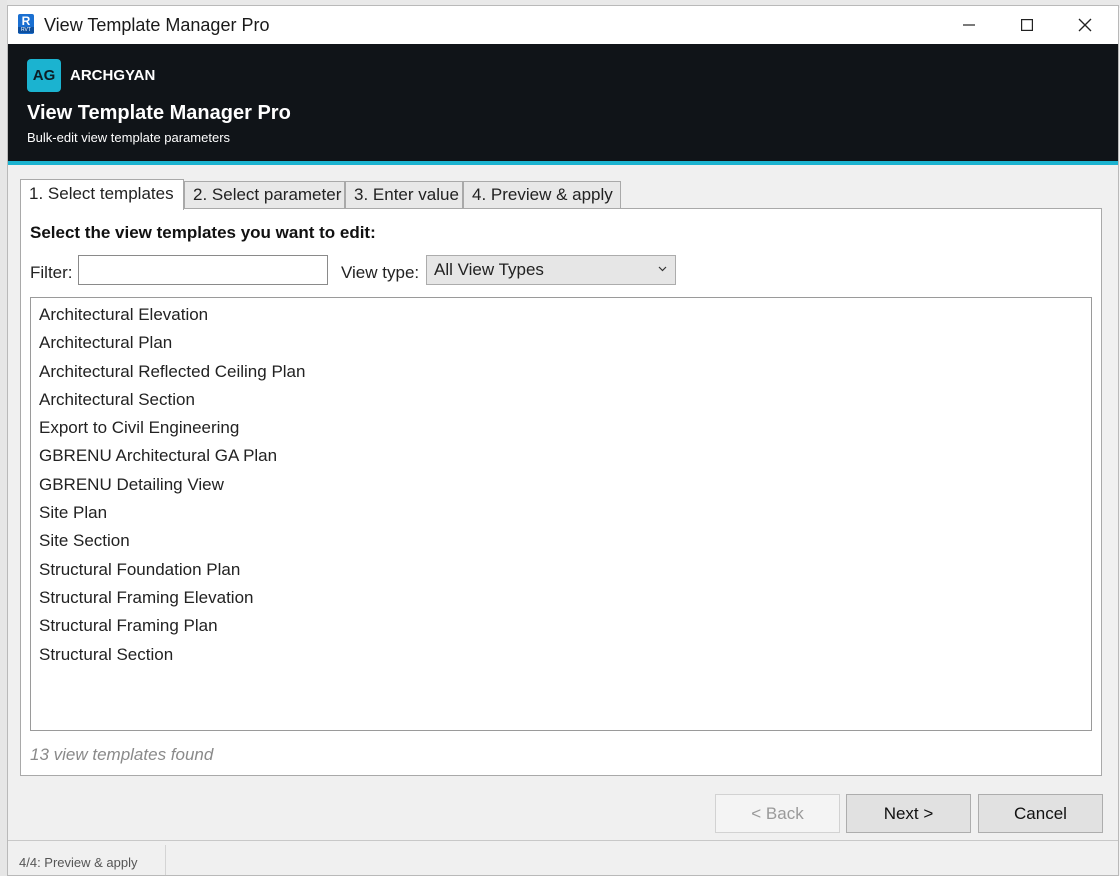 This screenshot has height=876, width=1120. Describe the element at coordinates (78, 862) in the screenshot. I see `status-text: 4/4: Preview & apply` at that location.